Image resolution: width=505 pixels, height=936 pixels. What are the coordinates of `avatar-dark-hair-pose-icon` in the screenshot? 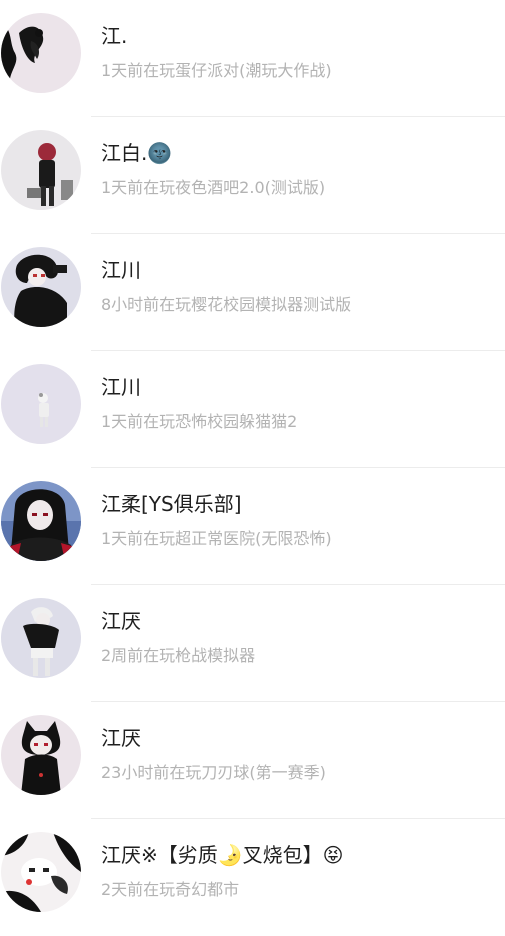 It's located at (41, 287).